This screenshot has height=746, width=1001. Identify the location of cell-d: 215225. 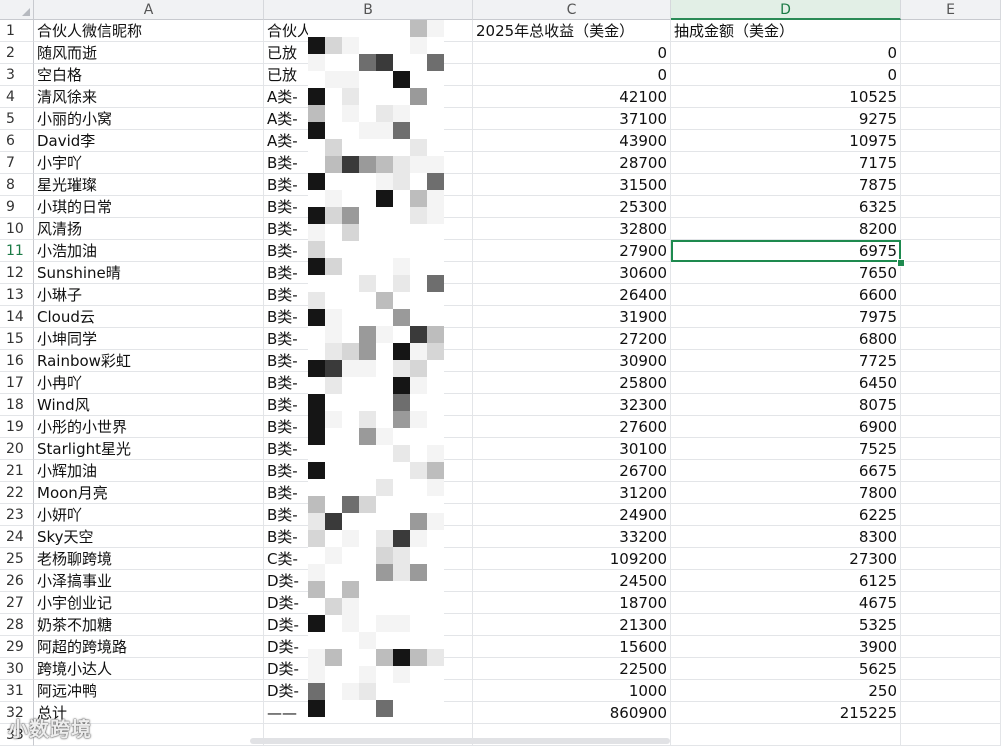
(786, 713).